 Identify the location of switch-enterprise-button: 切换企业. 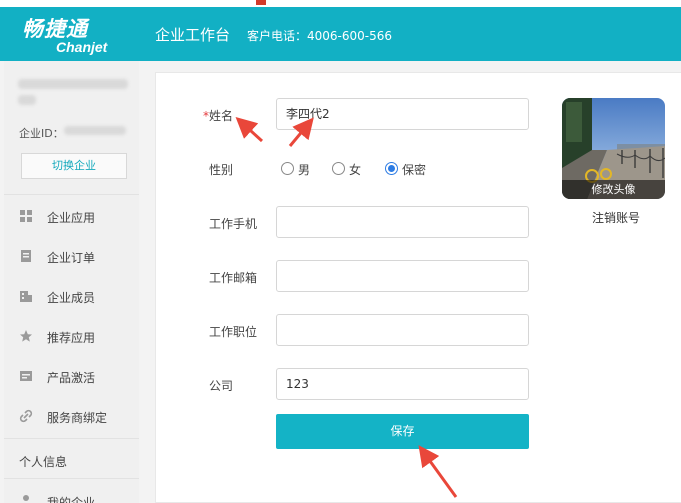
(74, 166).